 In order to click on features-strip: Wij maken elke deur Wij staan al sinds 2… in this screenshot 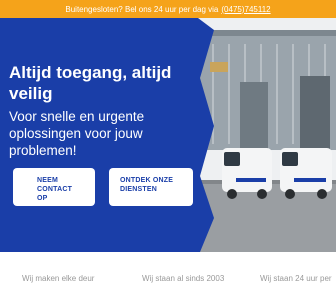, I will do `click(168, 267)`.